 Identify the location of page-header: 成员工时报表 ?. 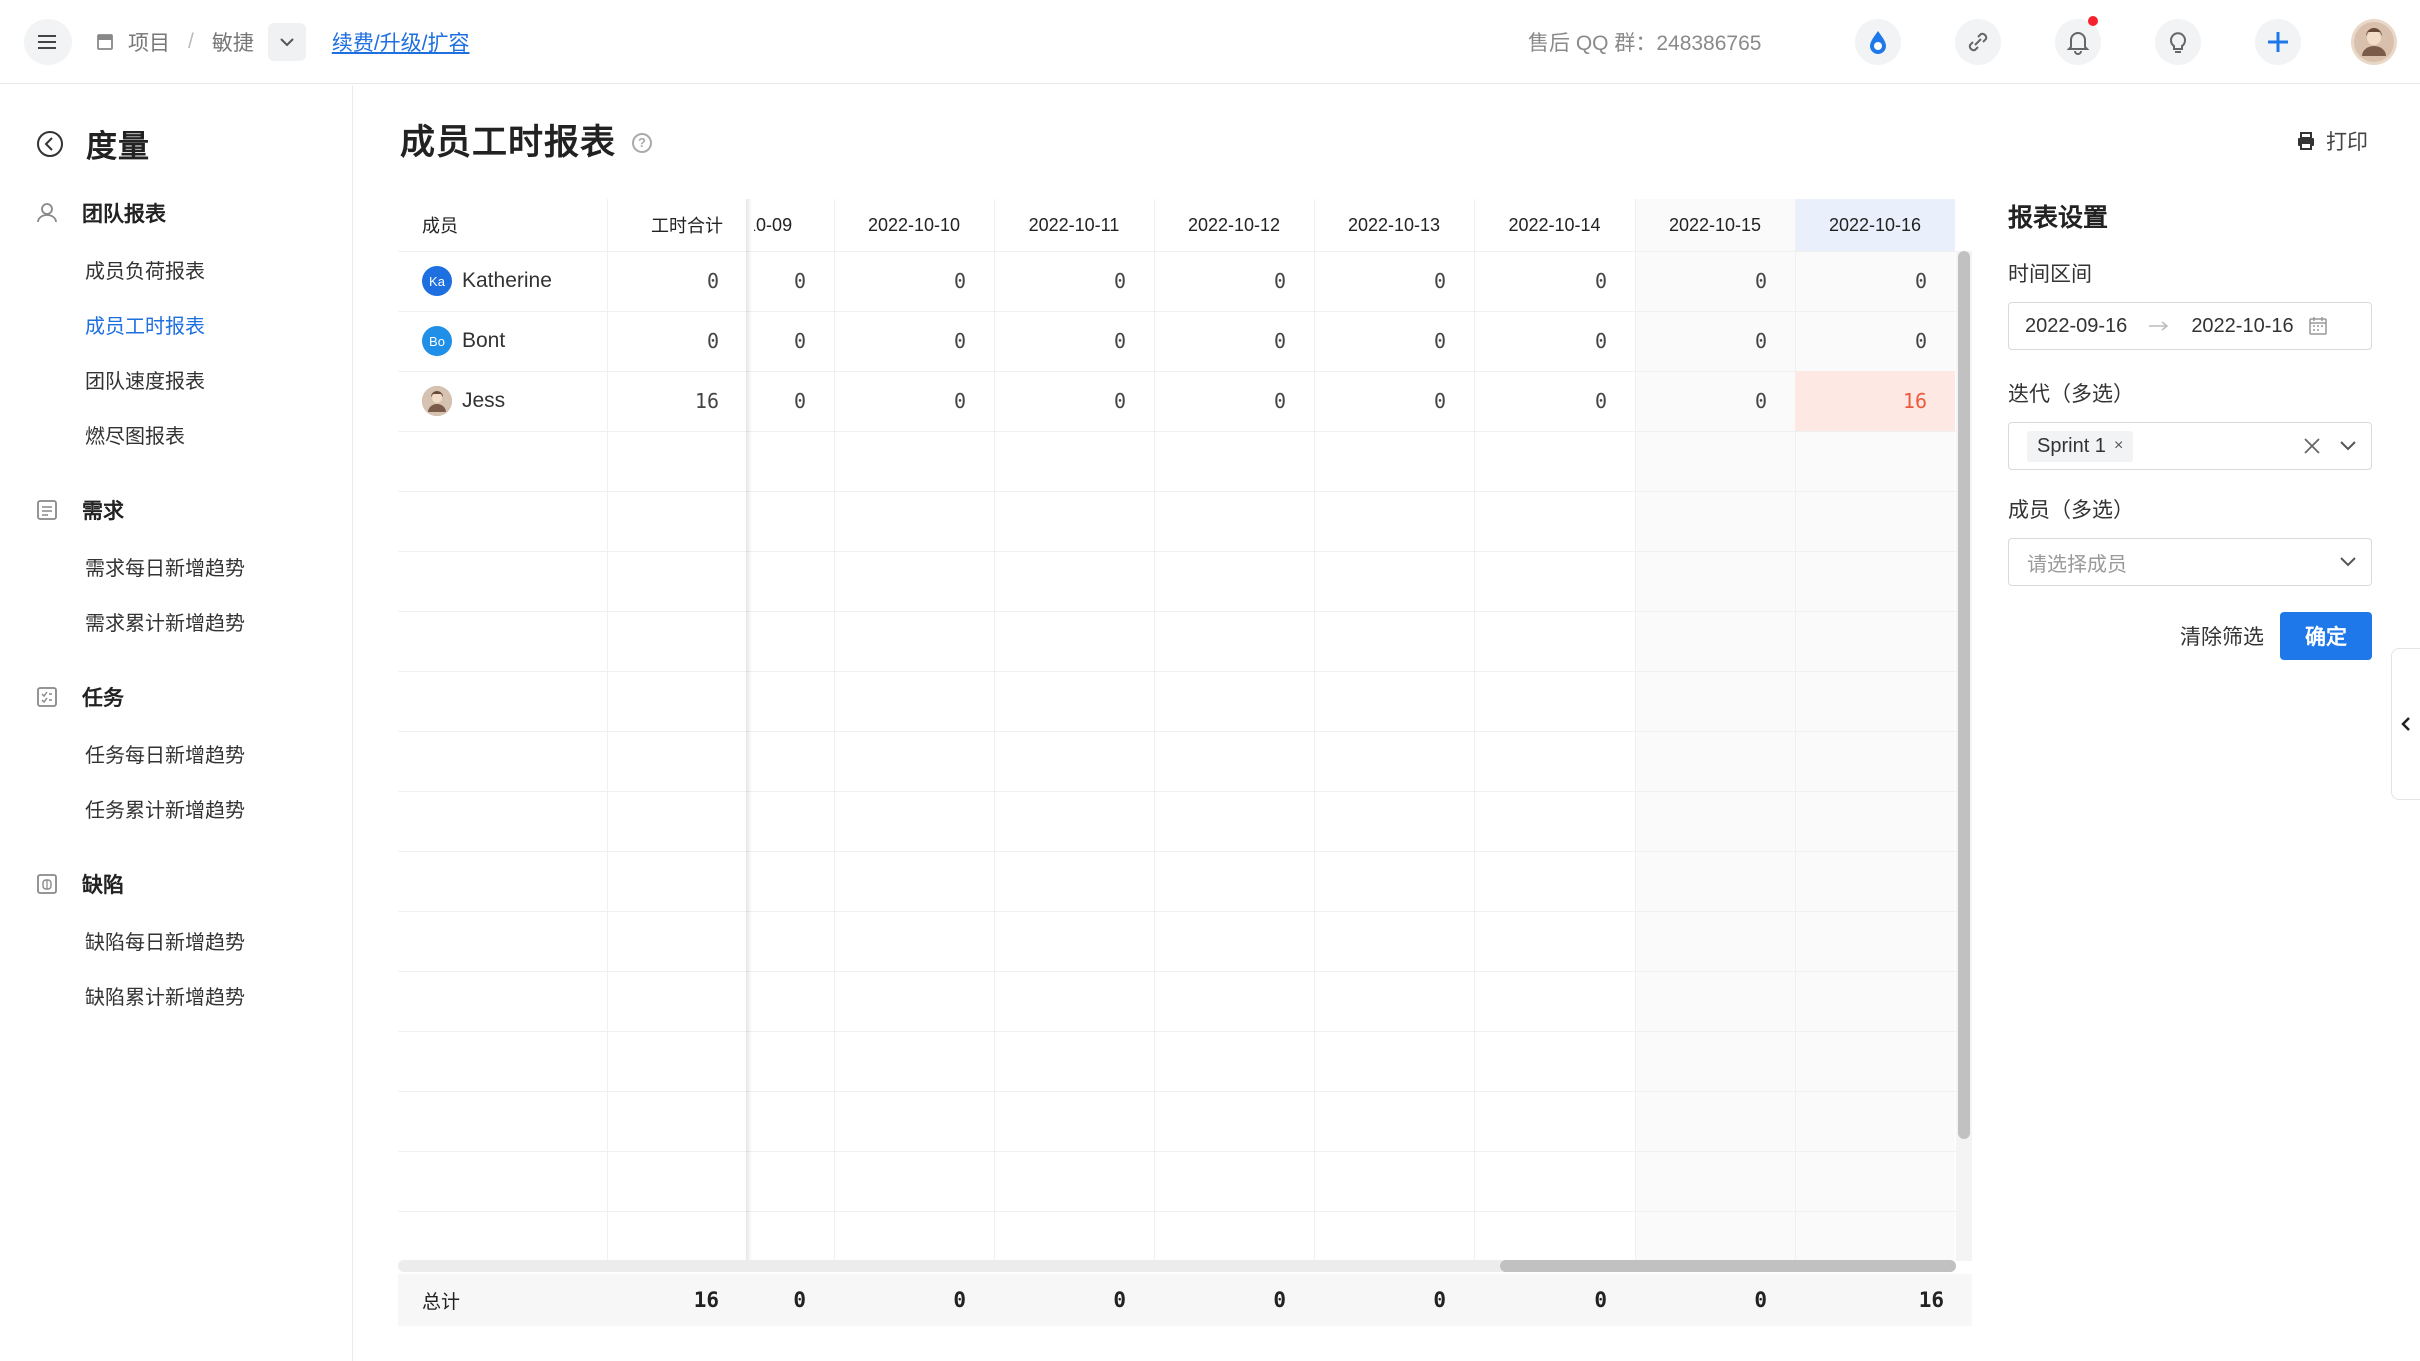
(526, 139).